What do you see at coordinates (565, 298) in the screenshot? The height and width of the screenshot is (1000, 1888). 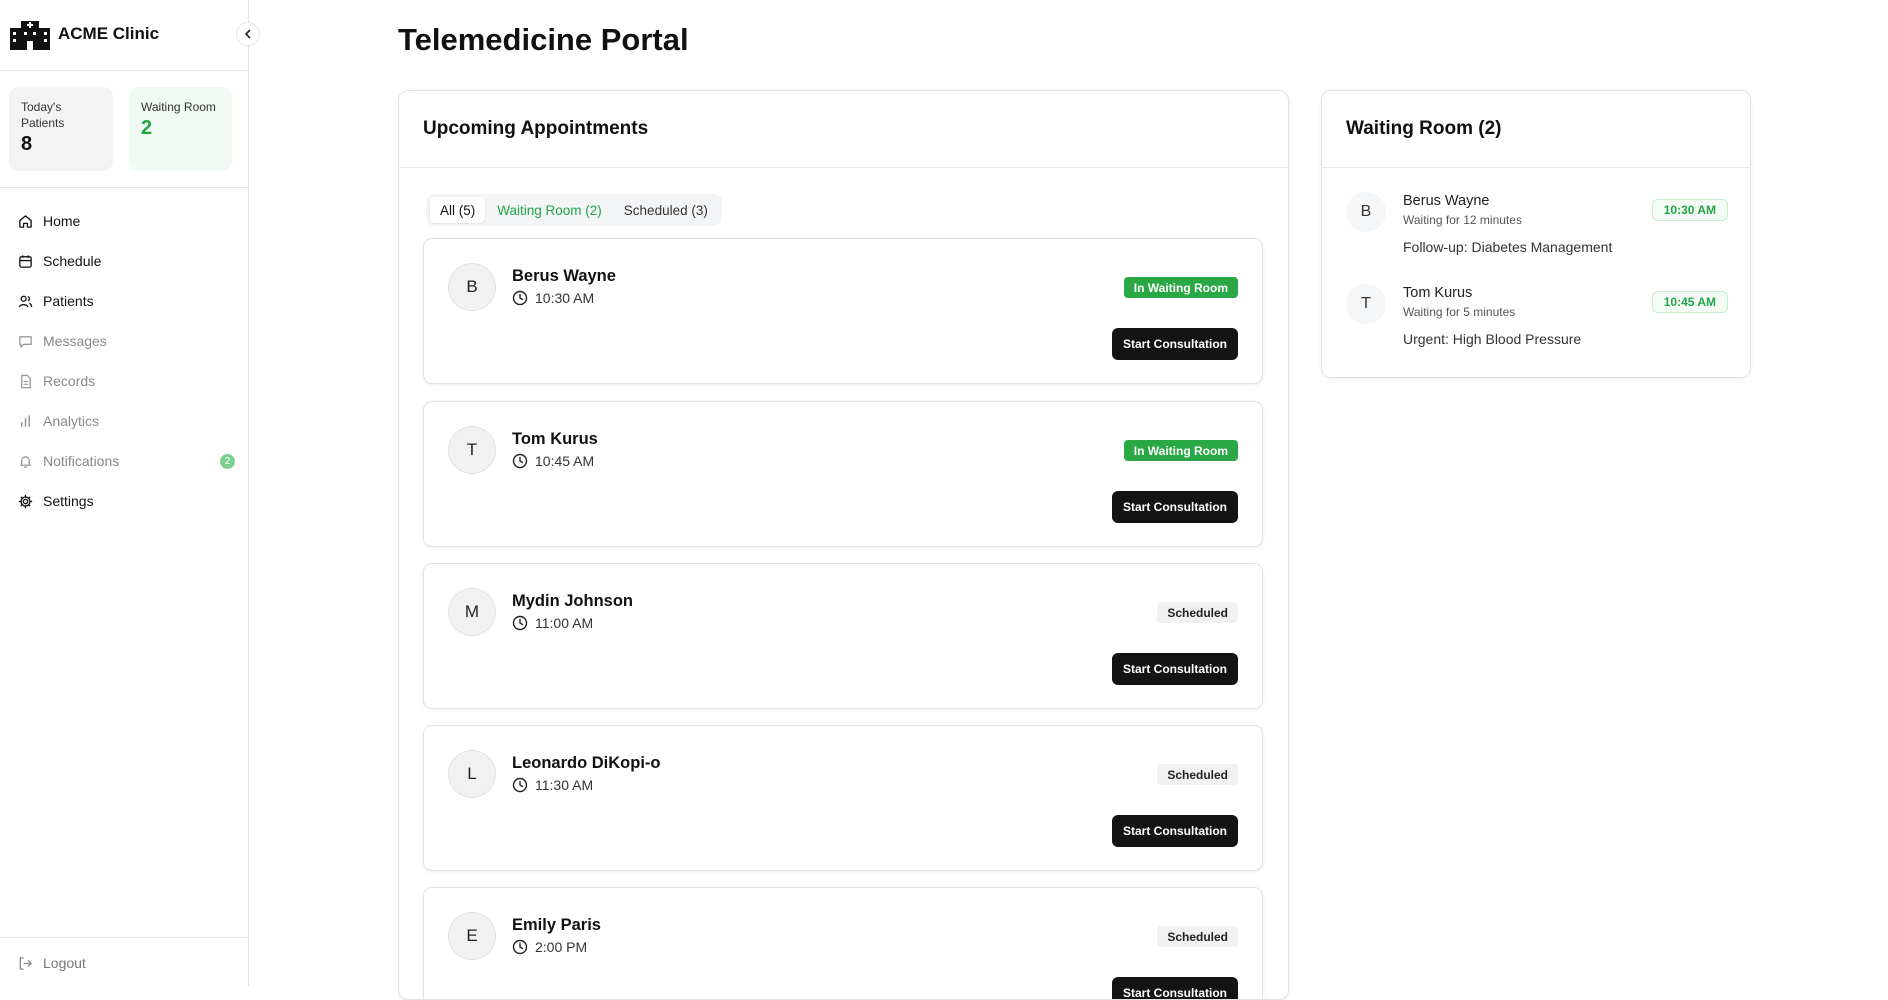 I see `time-text: 10:30 AM` at bounding box center [565, 298].